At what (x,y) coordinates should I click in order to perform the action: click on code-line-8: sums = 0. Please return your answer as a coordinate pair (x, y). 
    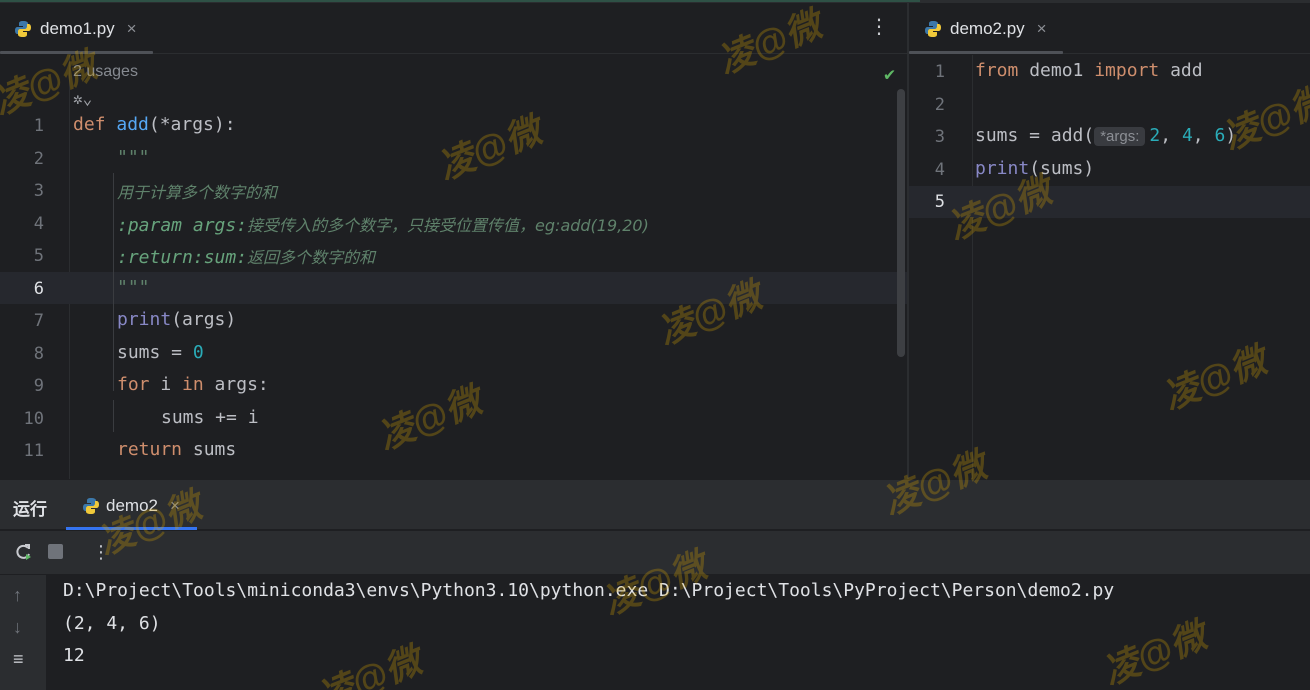
    Looking at the image, I should click on (160, 352).